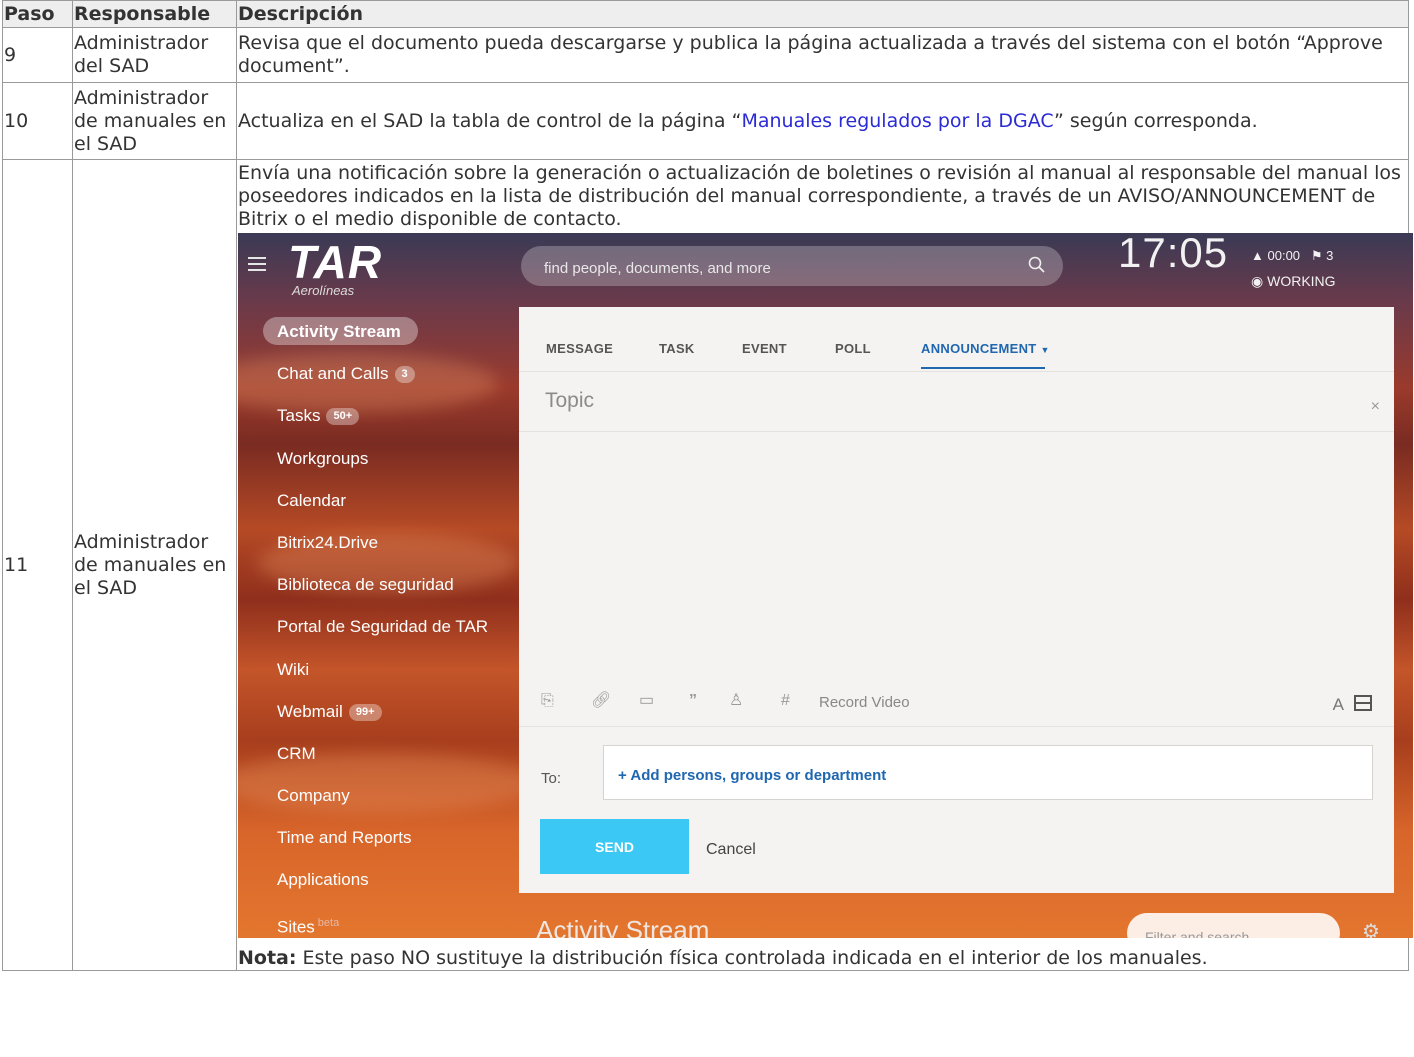  I want to click on tab-announcement: ANNOUNCEMENT ▼, so click(985, 349).